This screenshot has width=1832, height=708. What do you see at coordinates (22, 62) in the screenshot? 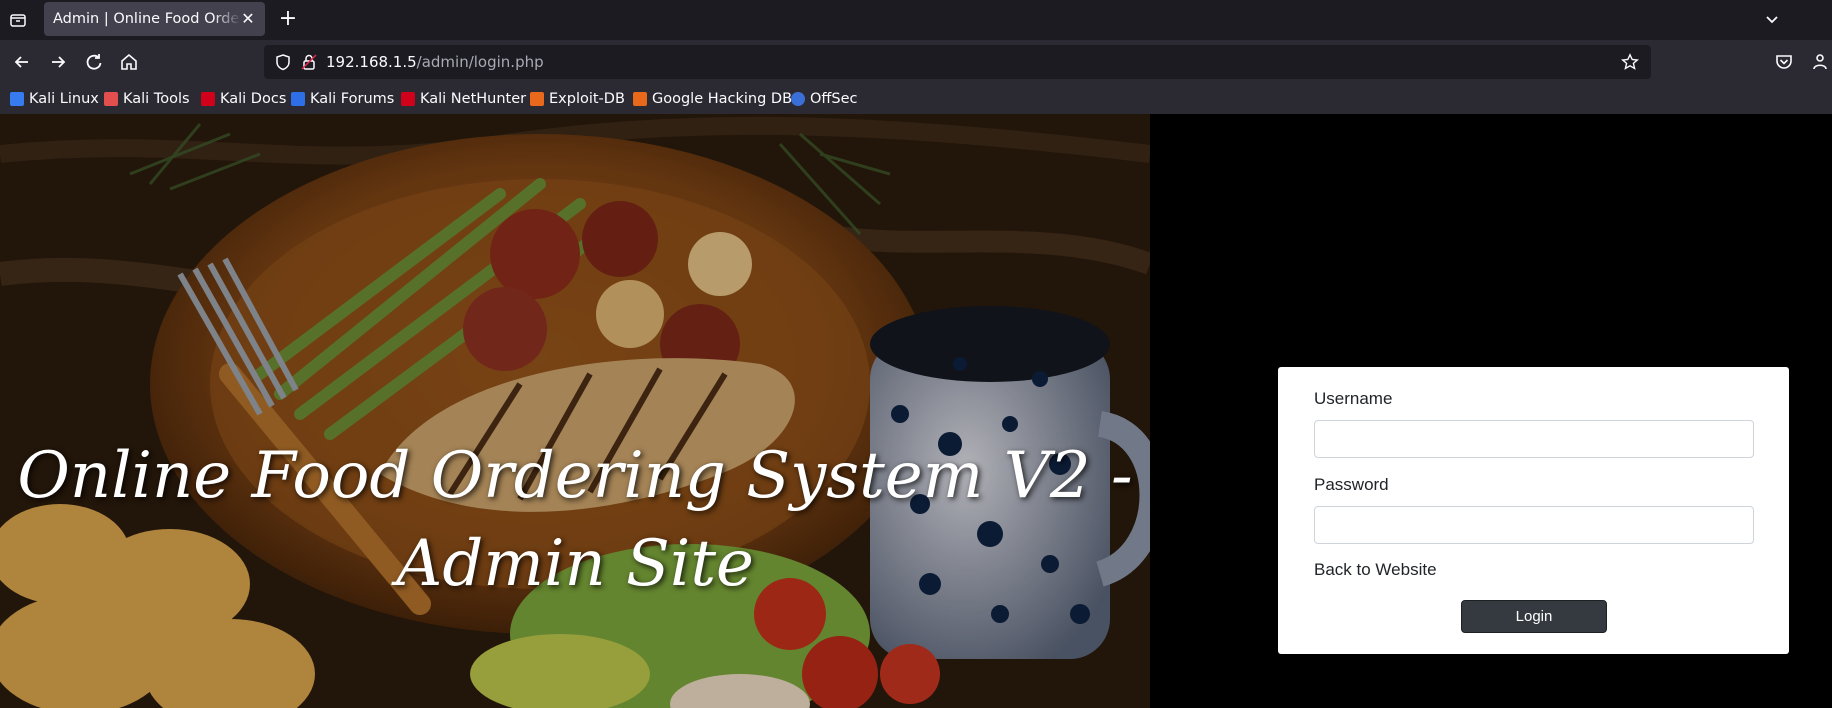
I see `back-arrow-icon` at bounding box center [22, 62].